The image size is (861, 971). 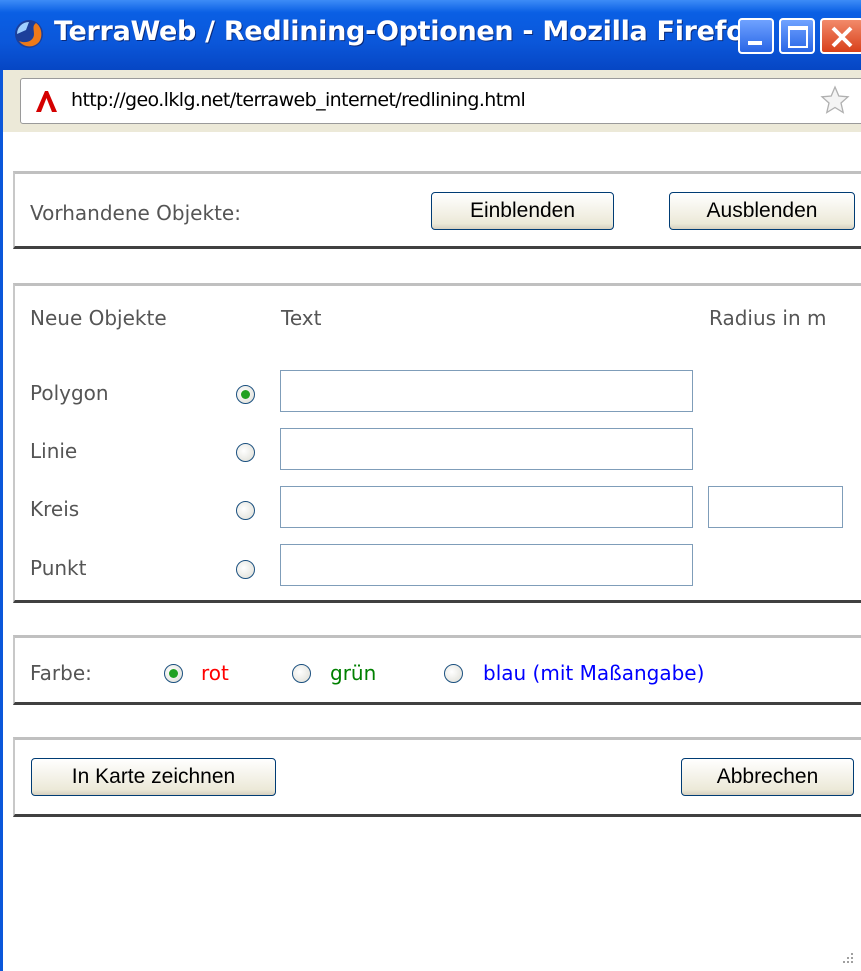 What do you see at coordinates (848, 958) in the screenshot?
I see `resize-grip-icon` at bounding box center [848, 958].